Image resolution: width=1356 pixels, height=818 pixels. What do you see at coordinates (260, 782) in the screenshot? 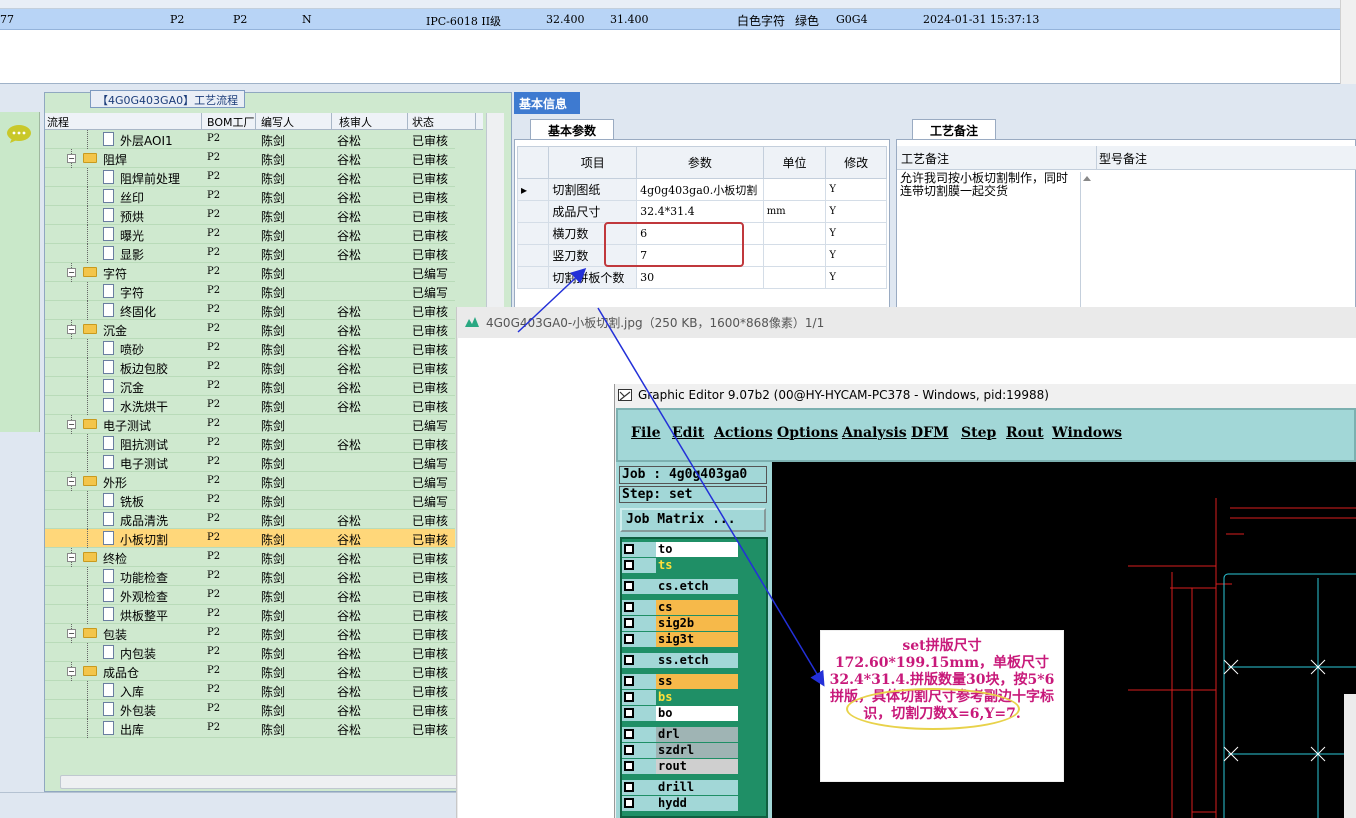
I see `tree-horizontal-scrollbar` at bounding box center [260, 782].